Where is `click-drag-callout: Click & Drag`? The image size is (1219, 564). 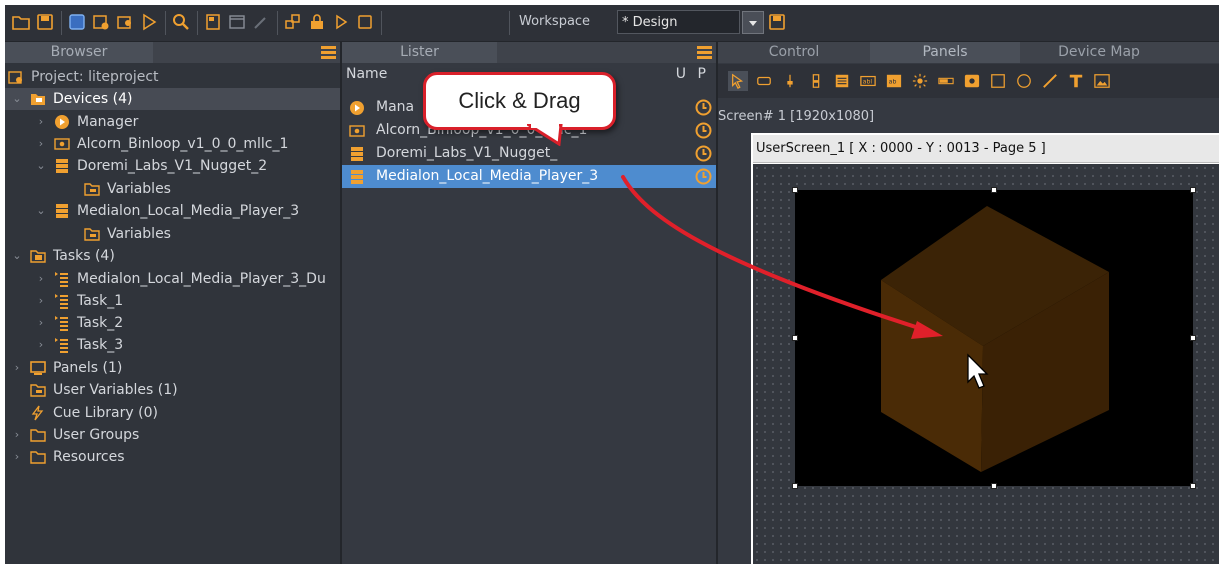 click-drag-callout: Click & Drag is located at coordinates (519, 101).